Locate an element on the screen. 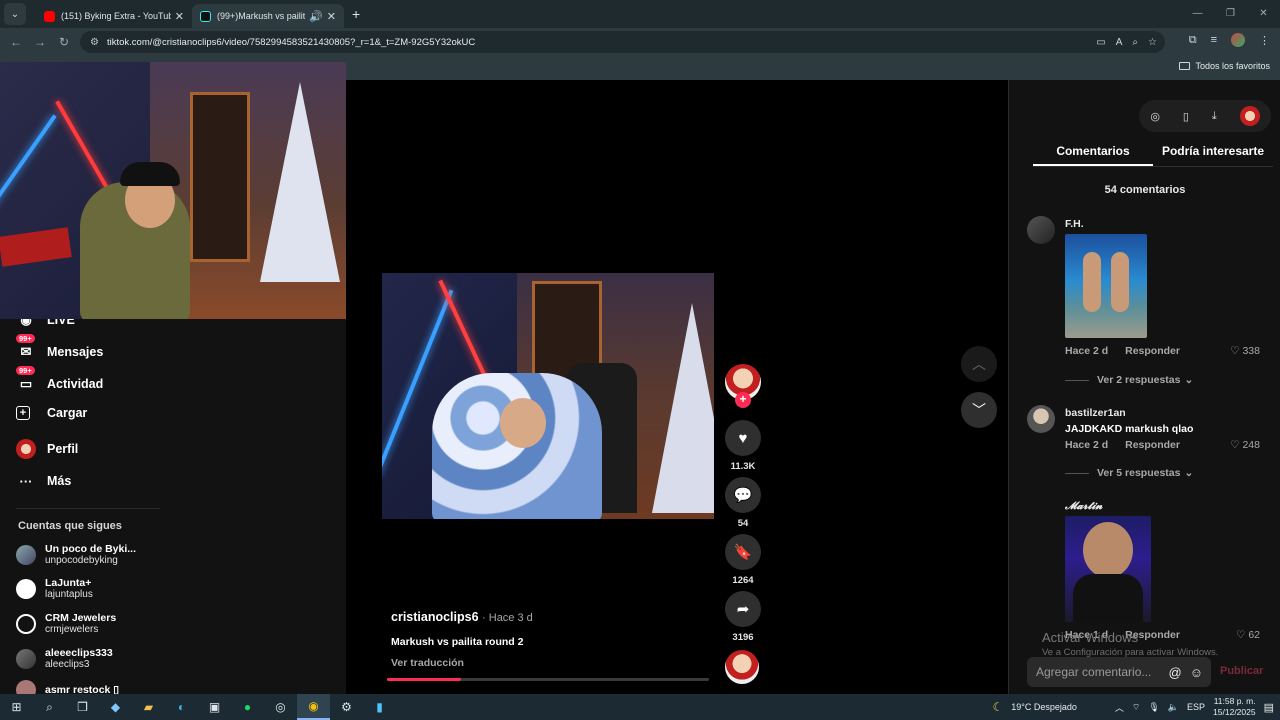 Image resolution: width=1280 pixels, height=720 pixels. save-count: 1264 is located at coordinates (743, 580).